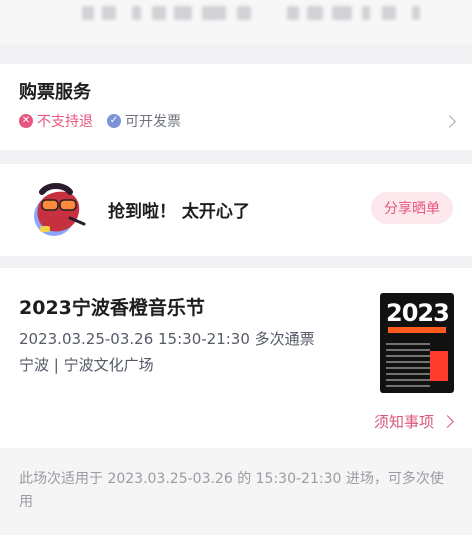  What do you see at coordinates (26, 121) in the screenshot?
I see `x-circle-icon: ✕` at bounding box center [26, 121].